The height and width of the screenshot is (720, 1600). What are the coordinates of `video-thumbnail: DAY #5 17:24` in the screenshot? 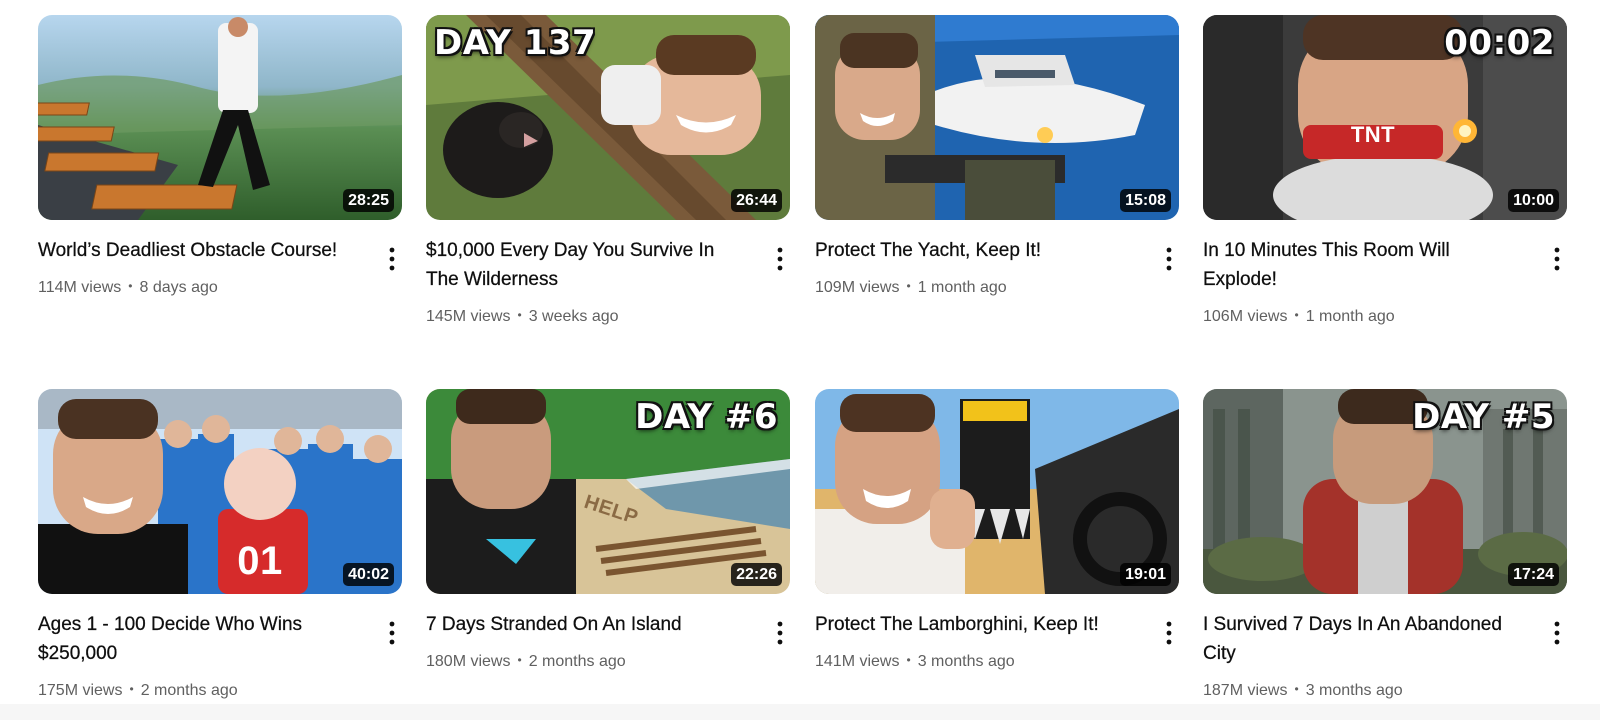 It's located at (1385, 491).